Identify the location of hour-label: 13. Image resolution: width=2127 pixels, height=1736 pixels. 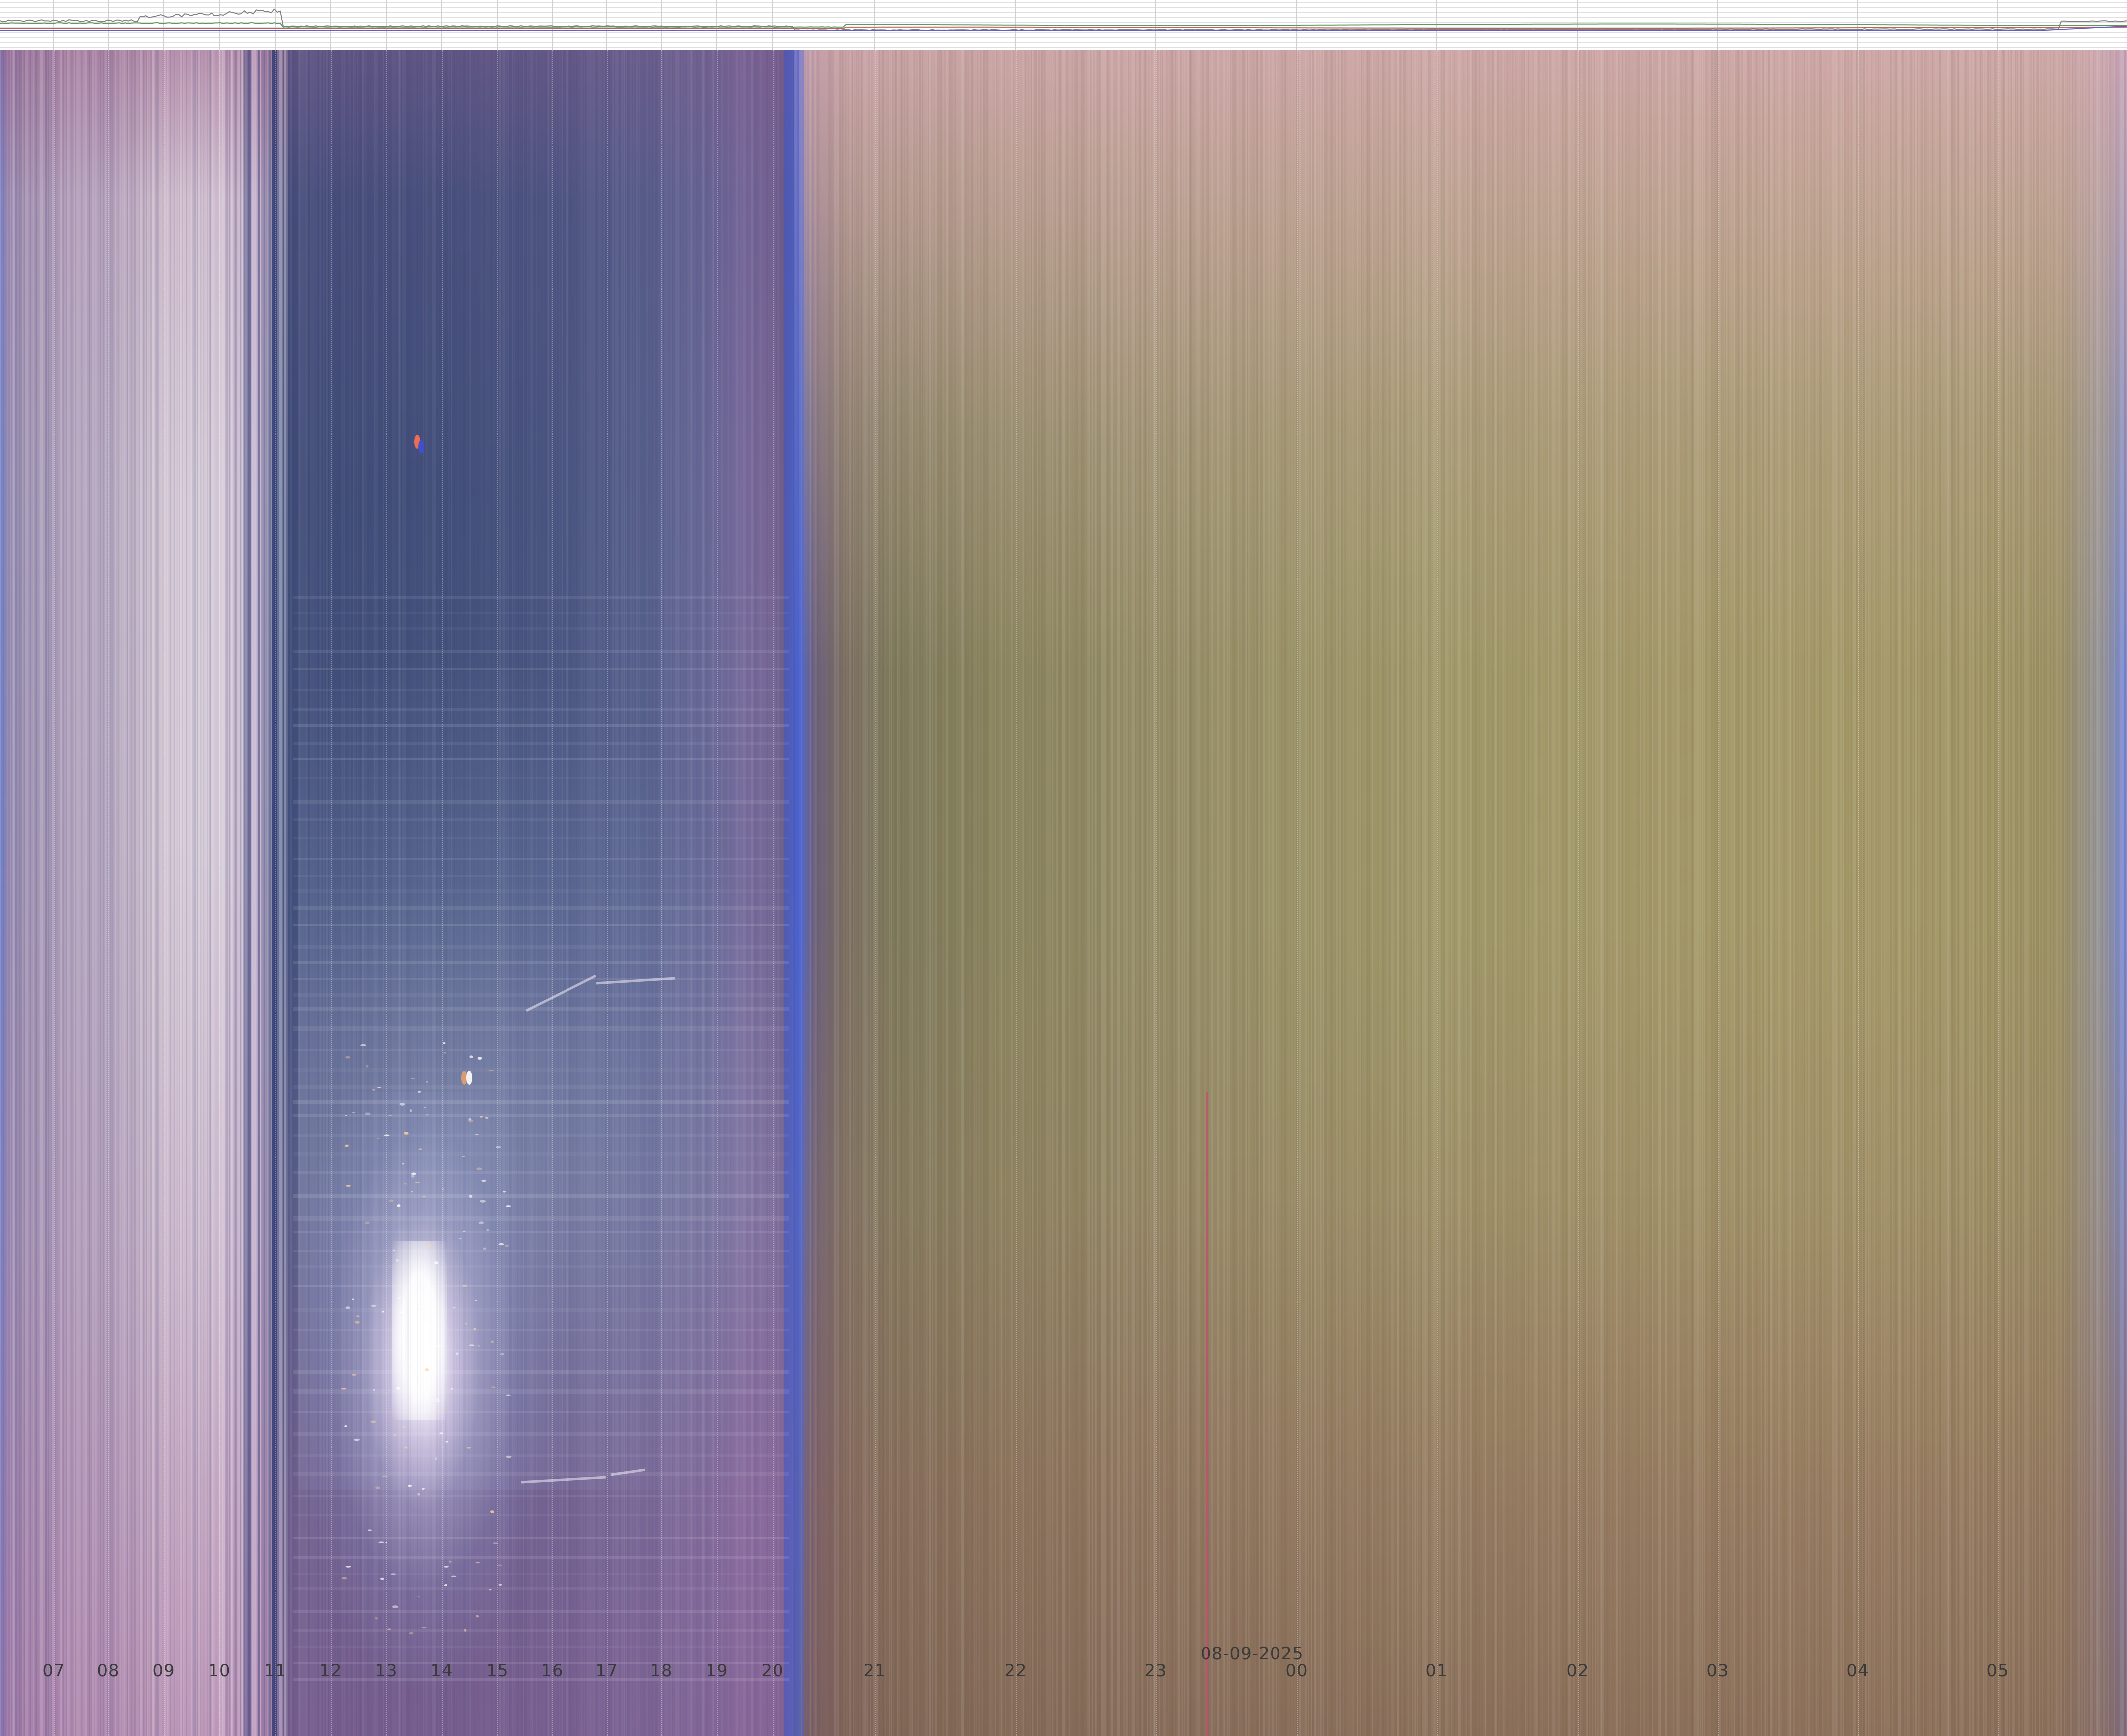
(386, 1671).